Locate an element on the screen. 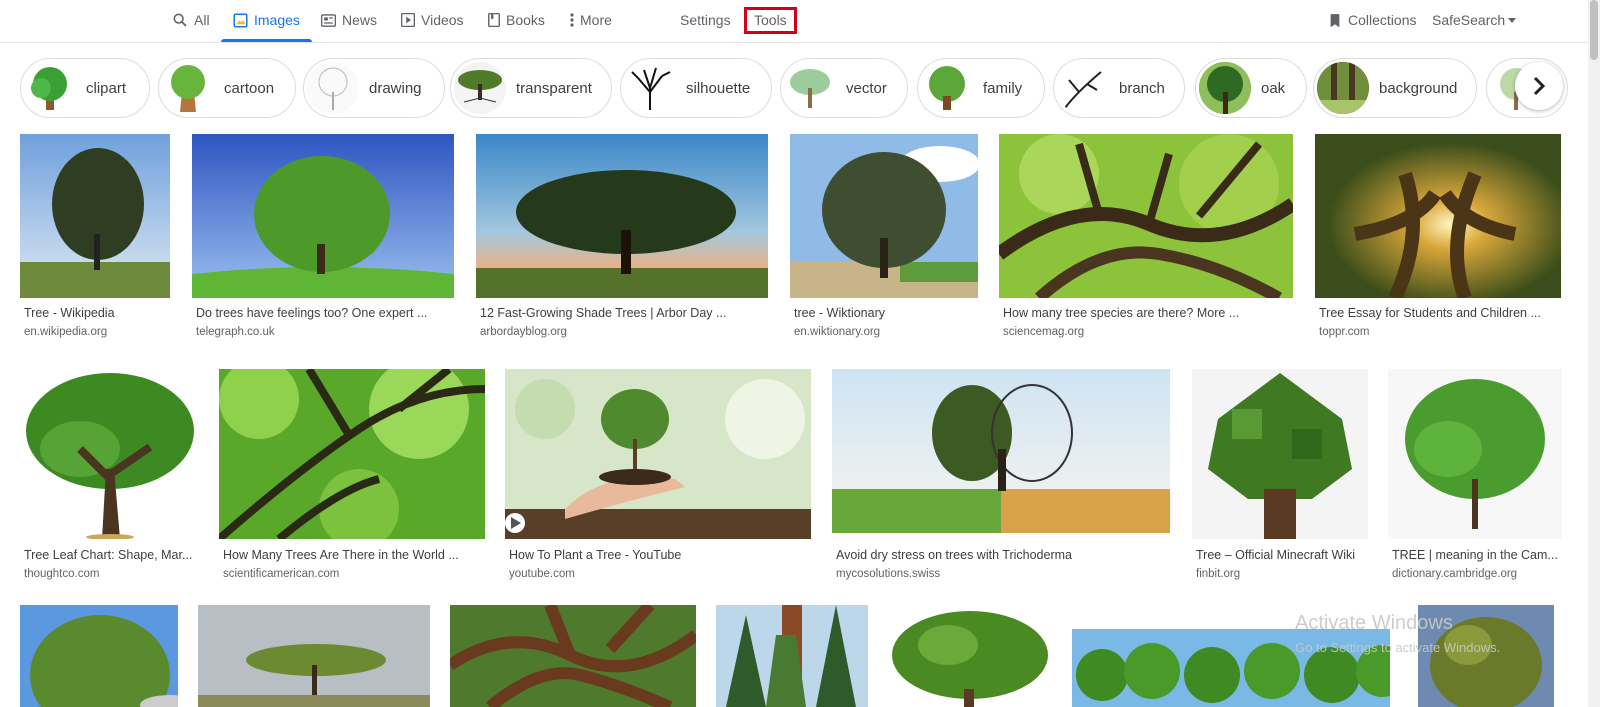 The height and width of the screenshot is (707, 1600). result-source: toppr.com is located at coordinates (1344, 332).